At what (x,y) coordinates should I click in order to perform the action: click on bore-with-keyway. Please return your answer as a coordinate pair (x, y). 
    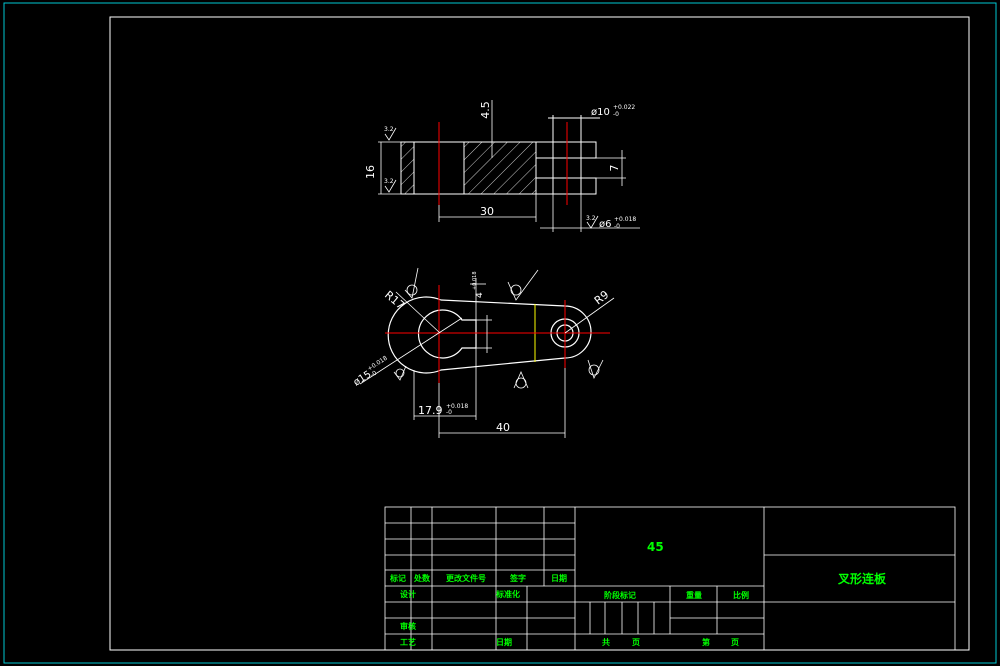
    Looking at the image, I should click on (447, 334).